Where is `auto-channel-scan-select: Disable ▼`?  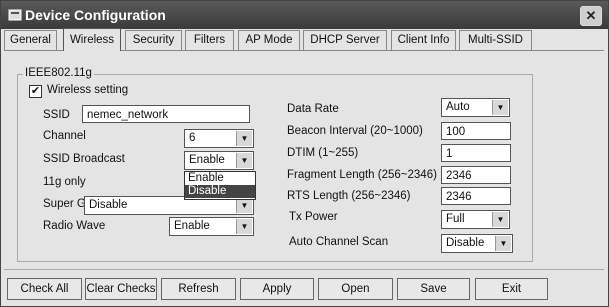
auto-channel-scan-select: Disable ▼ is located at coordinates (477, 243).